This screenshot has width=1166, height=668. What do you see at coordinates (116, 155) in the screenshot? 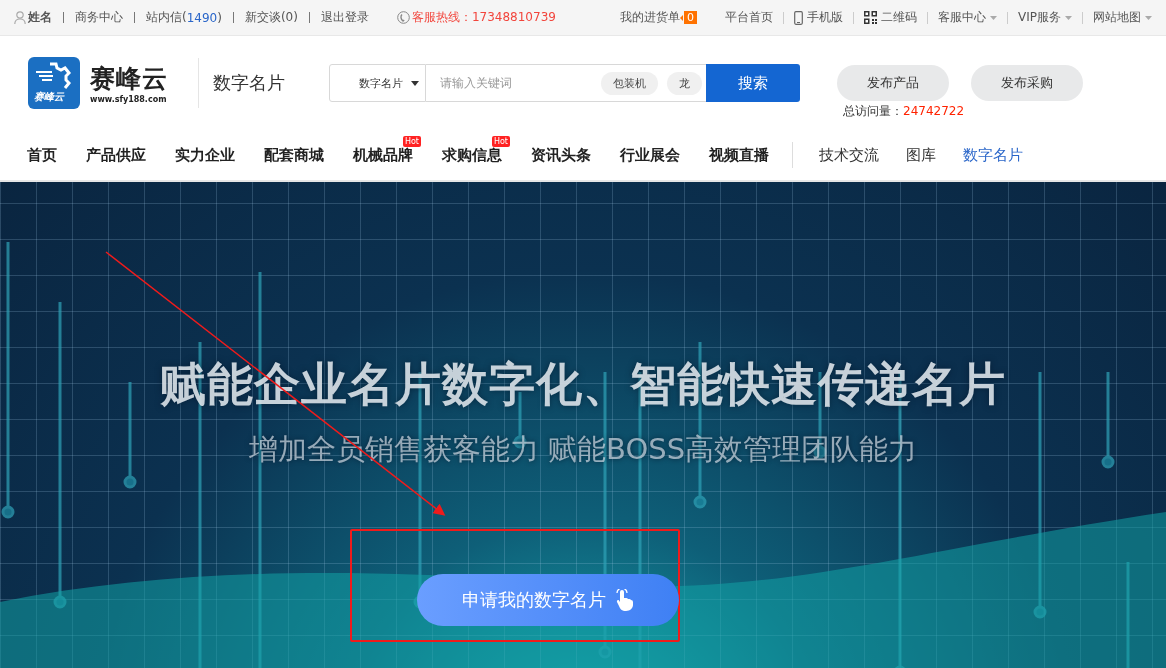
I see `nav-tab: 产品供应` at bounding box center [116, 155].